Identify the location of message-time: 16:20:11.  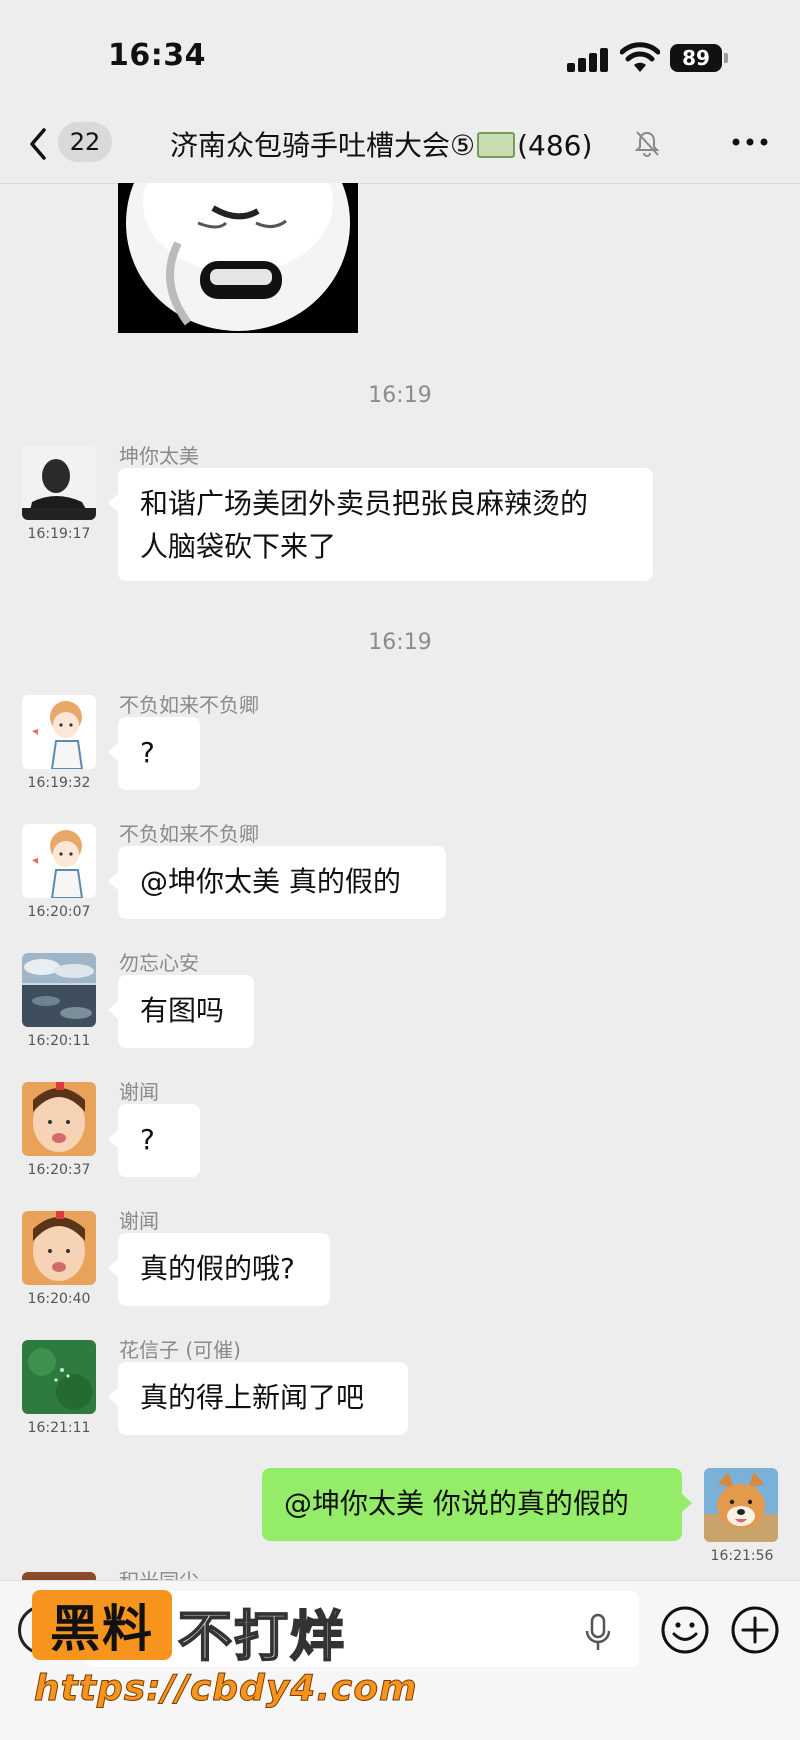
(59, 1041).